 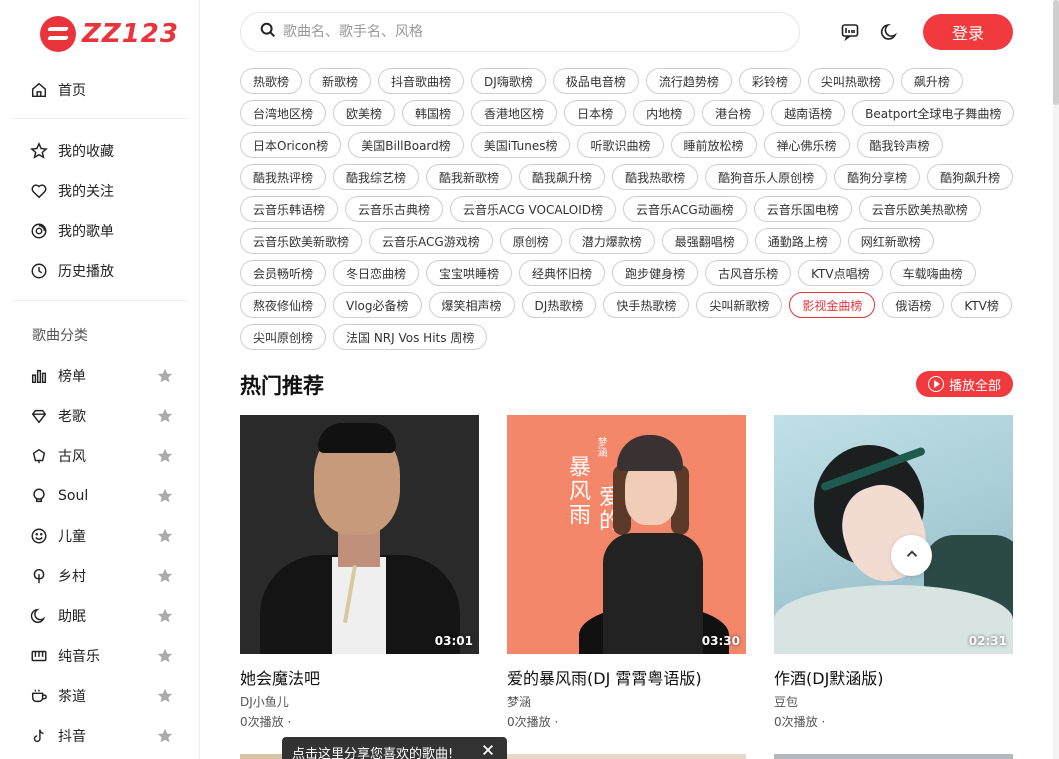 What do you see at coordinates (359, 701) in the screenshot?
I see `song-artist: DJ小鱼儿` at bounding box center [359, 701].